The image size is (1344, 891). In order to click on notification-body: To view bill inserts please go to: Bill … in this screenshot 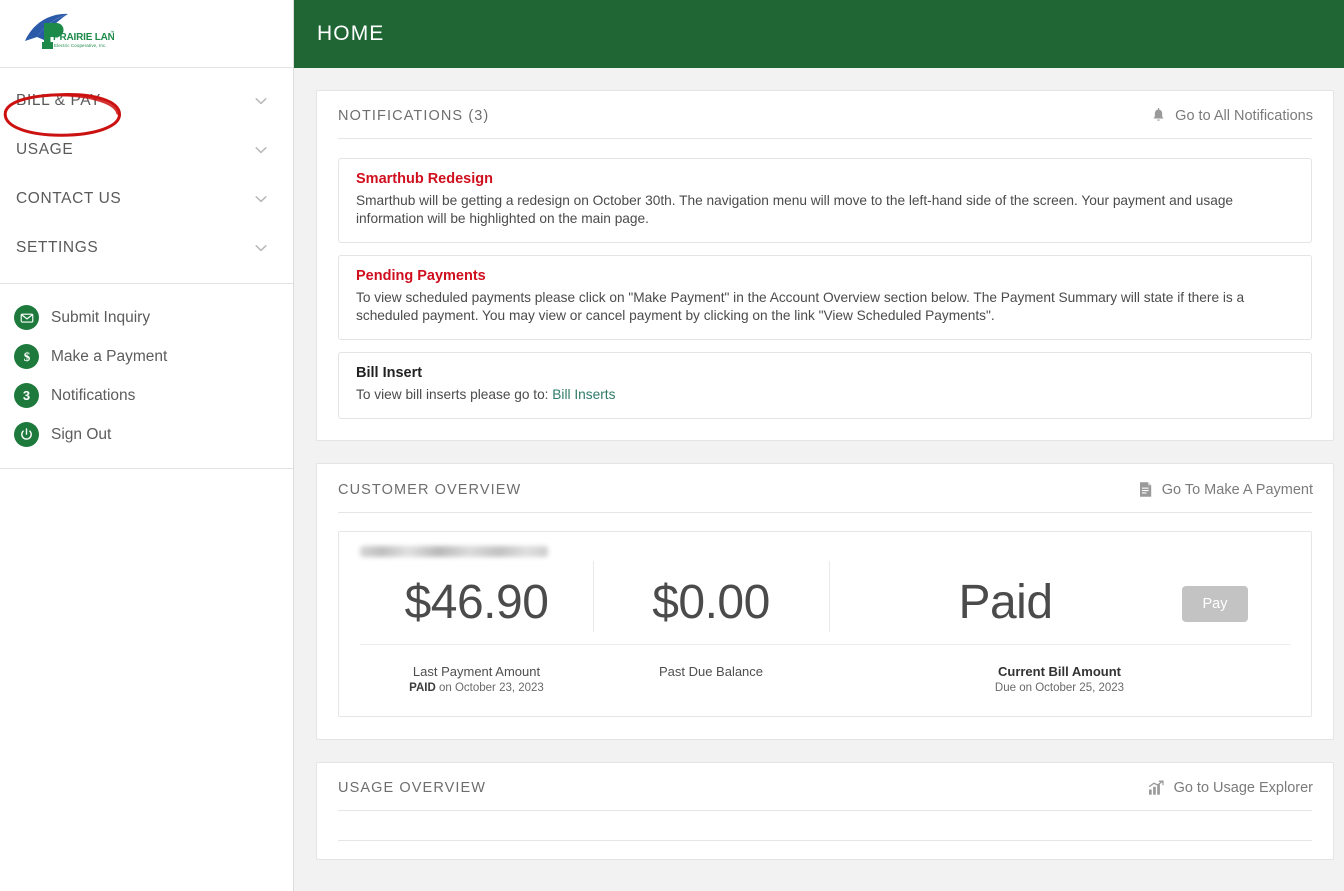, I will do `click(825, 395)`.